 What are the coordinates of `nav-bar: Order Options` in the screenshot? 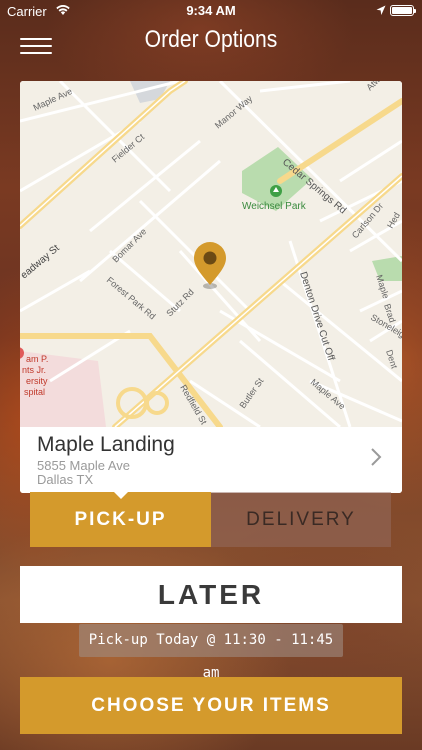 It's located at (211, 44).